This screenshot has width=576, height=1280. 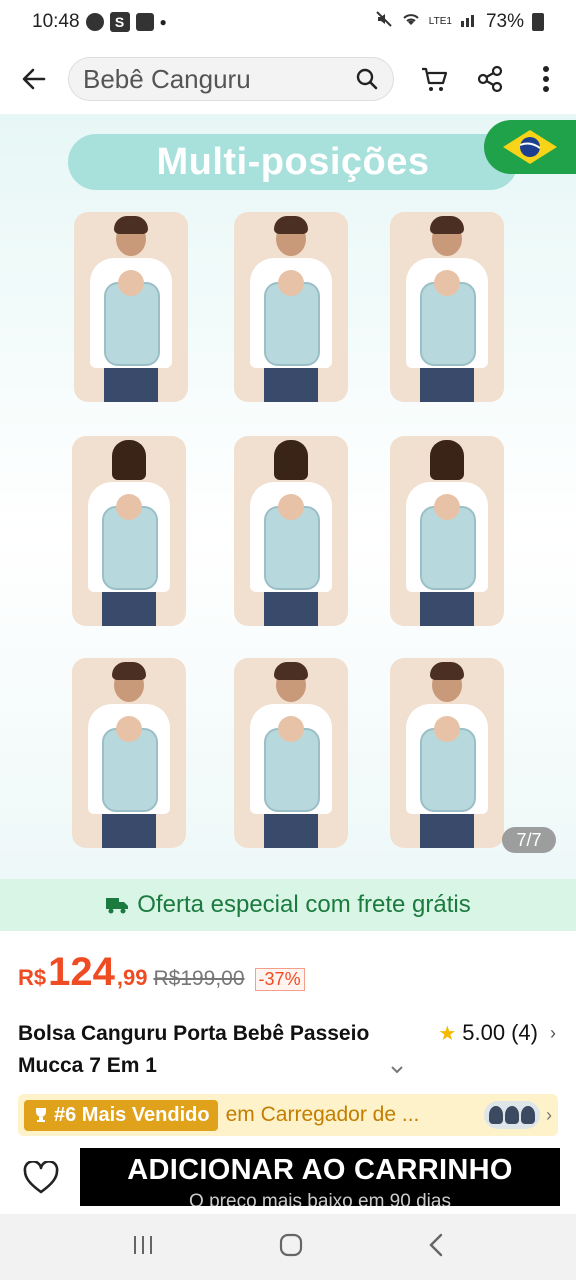 I want to click on favorite-button, so click(x=41, y=1178).